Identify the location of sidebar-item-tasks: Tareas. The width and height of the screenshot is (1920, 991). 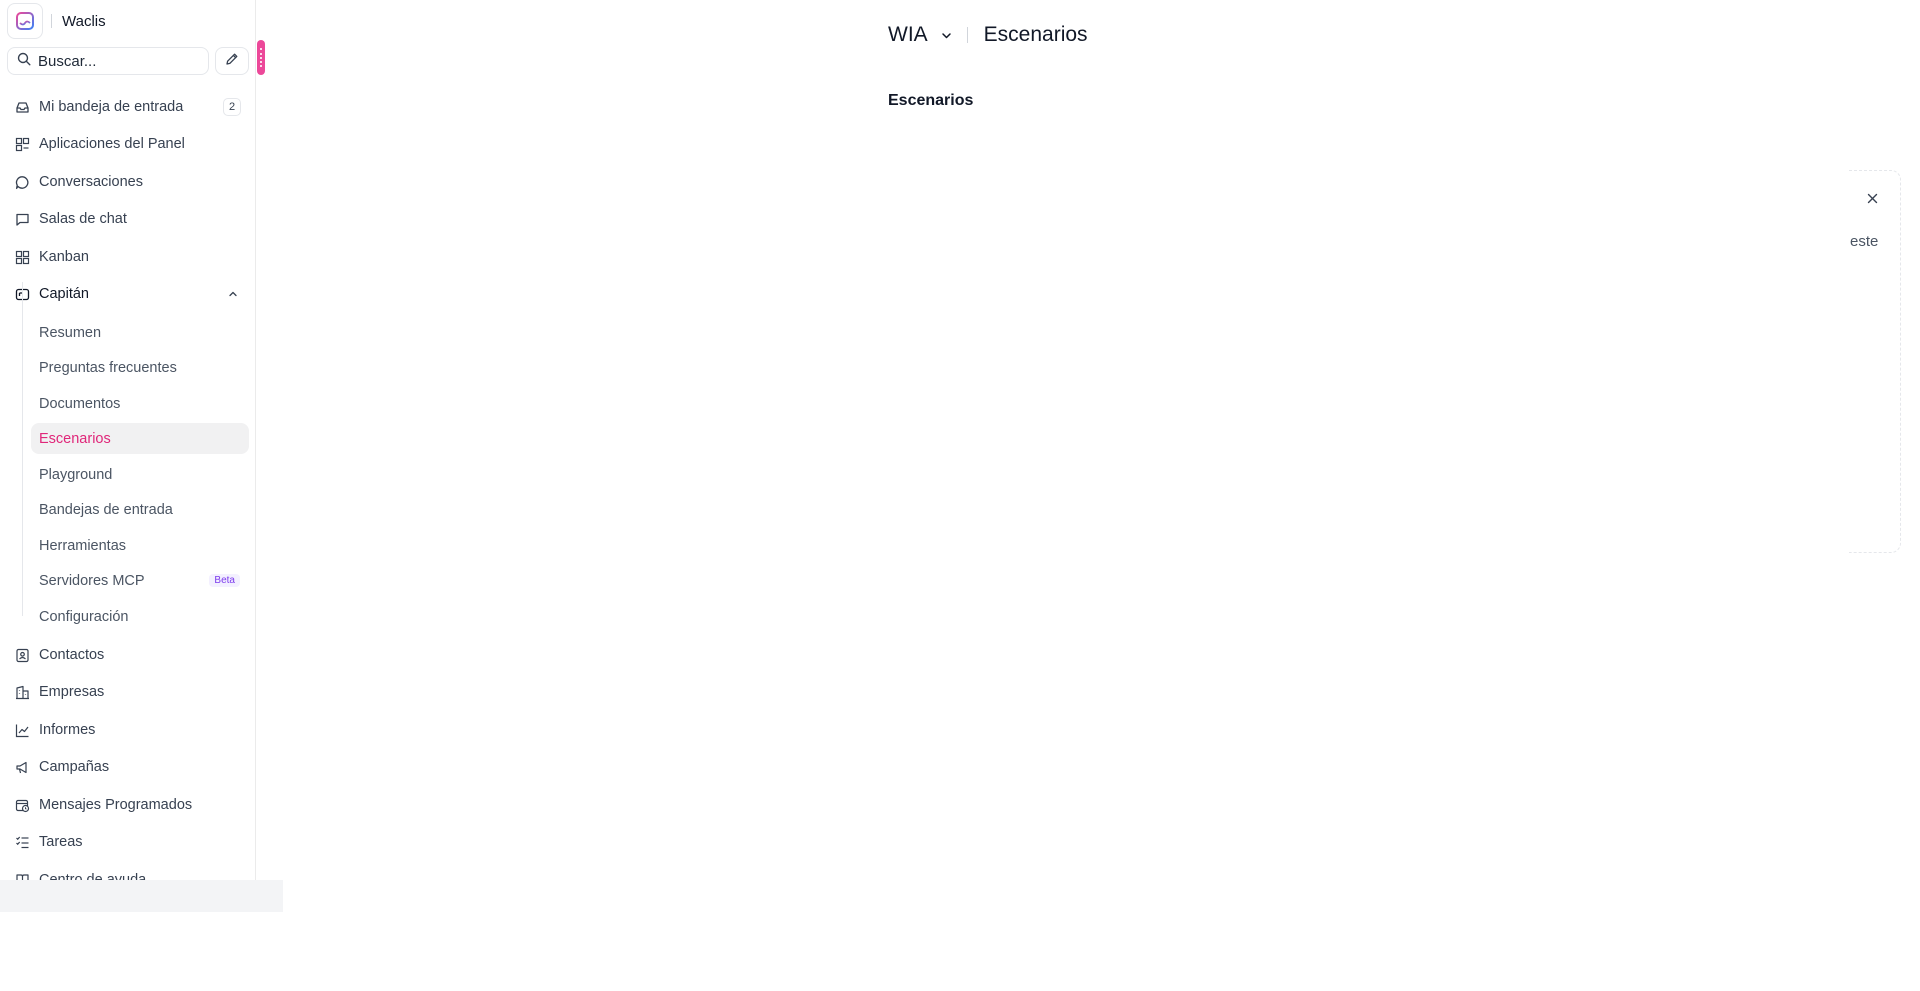
(128, 842).